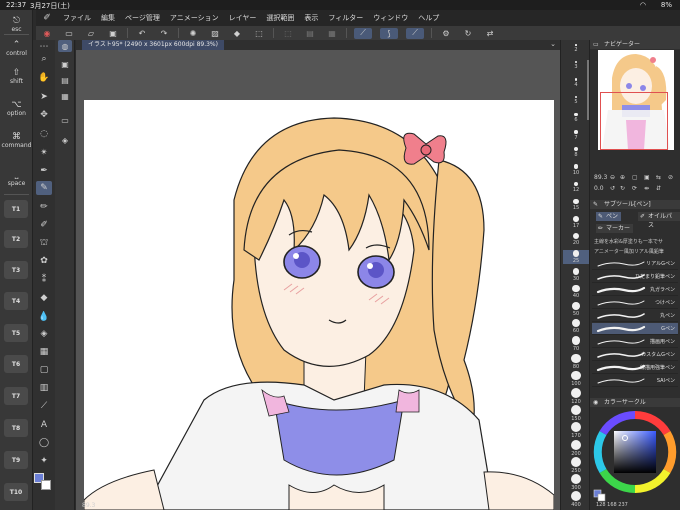 This screenshot has height=510, width=680. What do you see at coordinates (576, 309) in the screenshot?
I see `brush-size-50: 50` at bounding box center [576, 309].